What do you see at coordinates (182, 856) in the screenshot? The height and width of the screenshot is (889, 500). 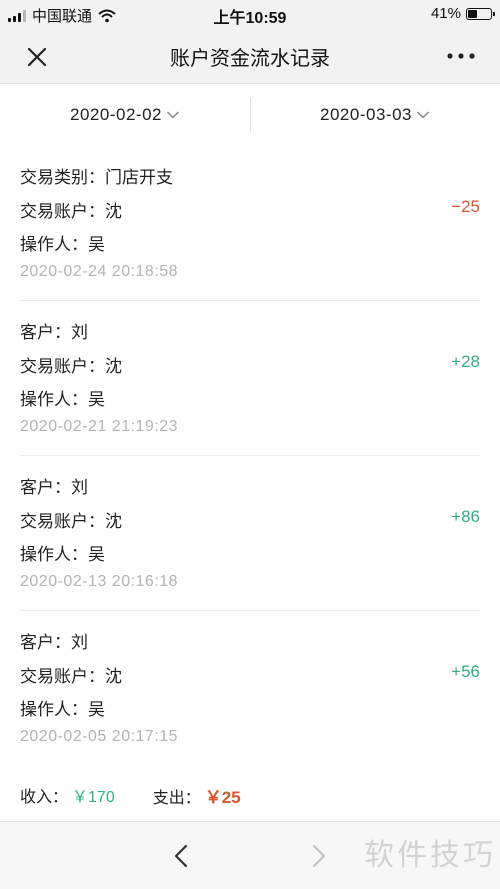 I see `chevron-left-icon` at bounding box center [182, 856].